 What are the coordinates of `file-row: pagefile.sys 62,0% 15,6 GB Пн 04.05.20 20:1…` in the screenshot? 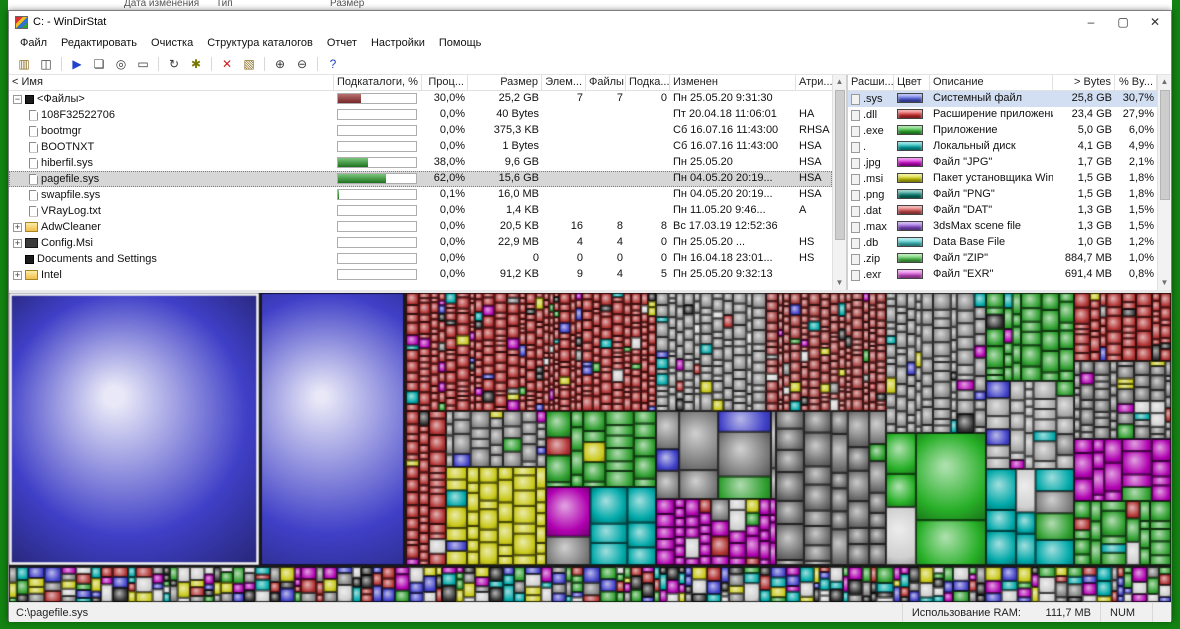 It's located at (420, 179).